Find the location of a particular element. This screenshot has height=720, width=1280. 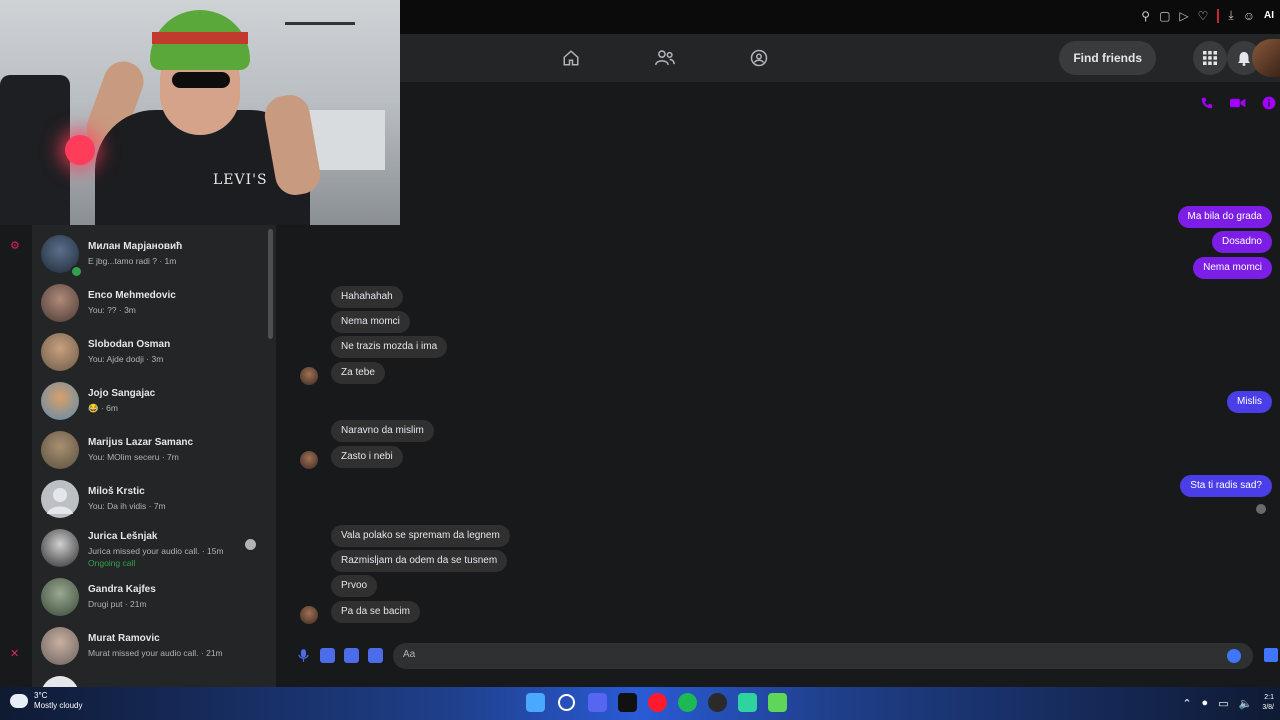

contact-name: Jojo Sangajac is located at coordinates (122, 393).